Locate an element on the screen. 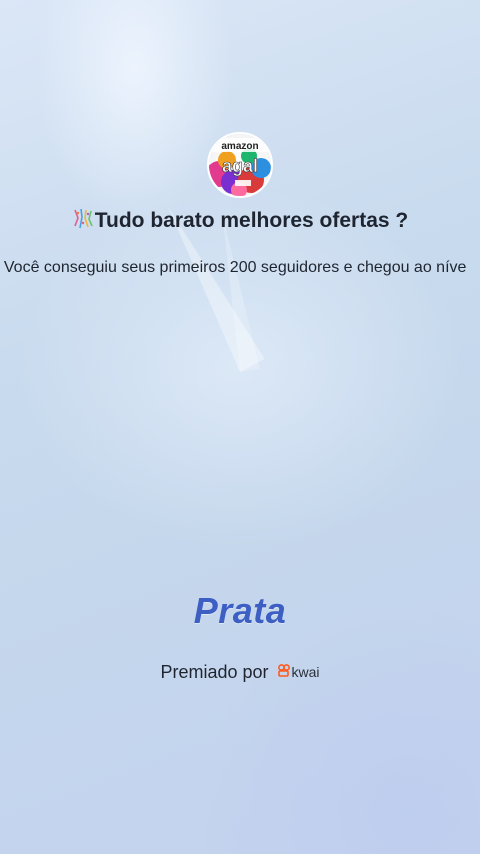 The height and width of the screenshot is (854, 480). avatar-main-text: agal is located at coordinates (240, 166).